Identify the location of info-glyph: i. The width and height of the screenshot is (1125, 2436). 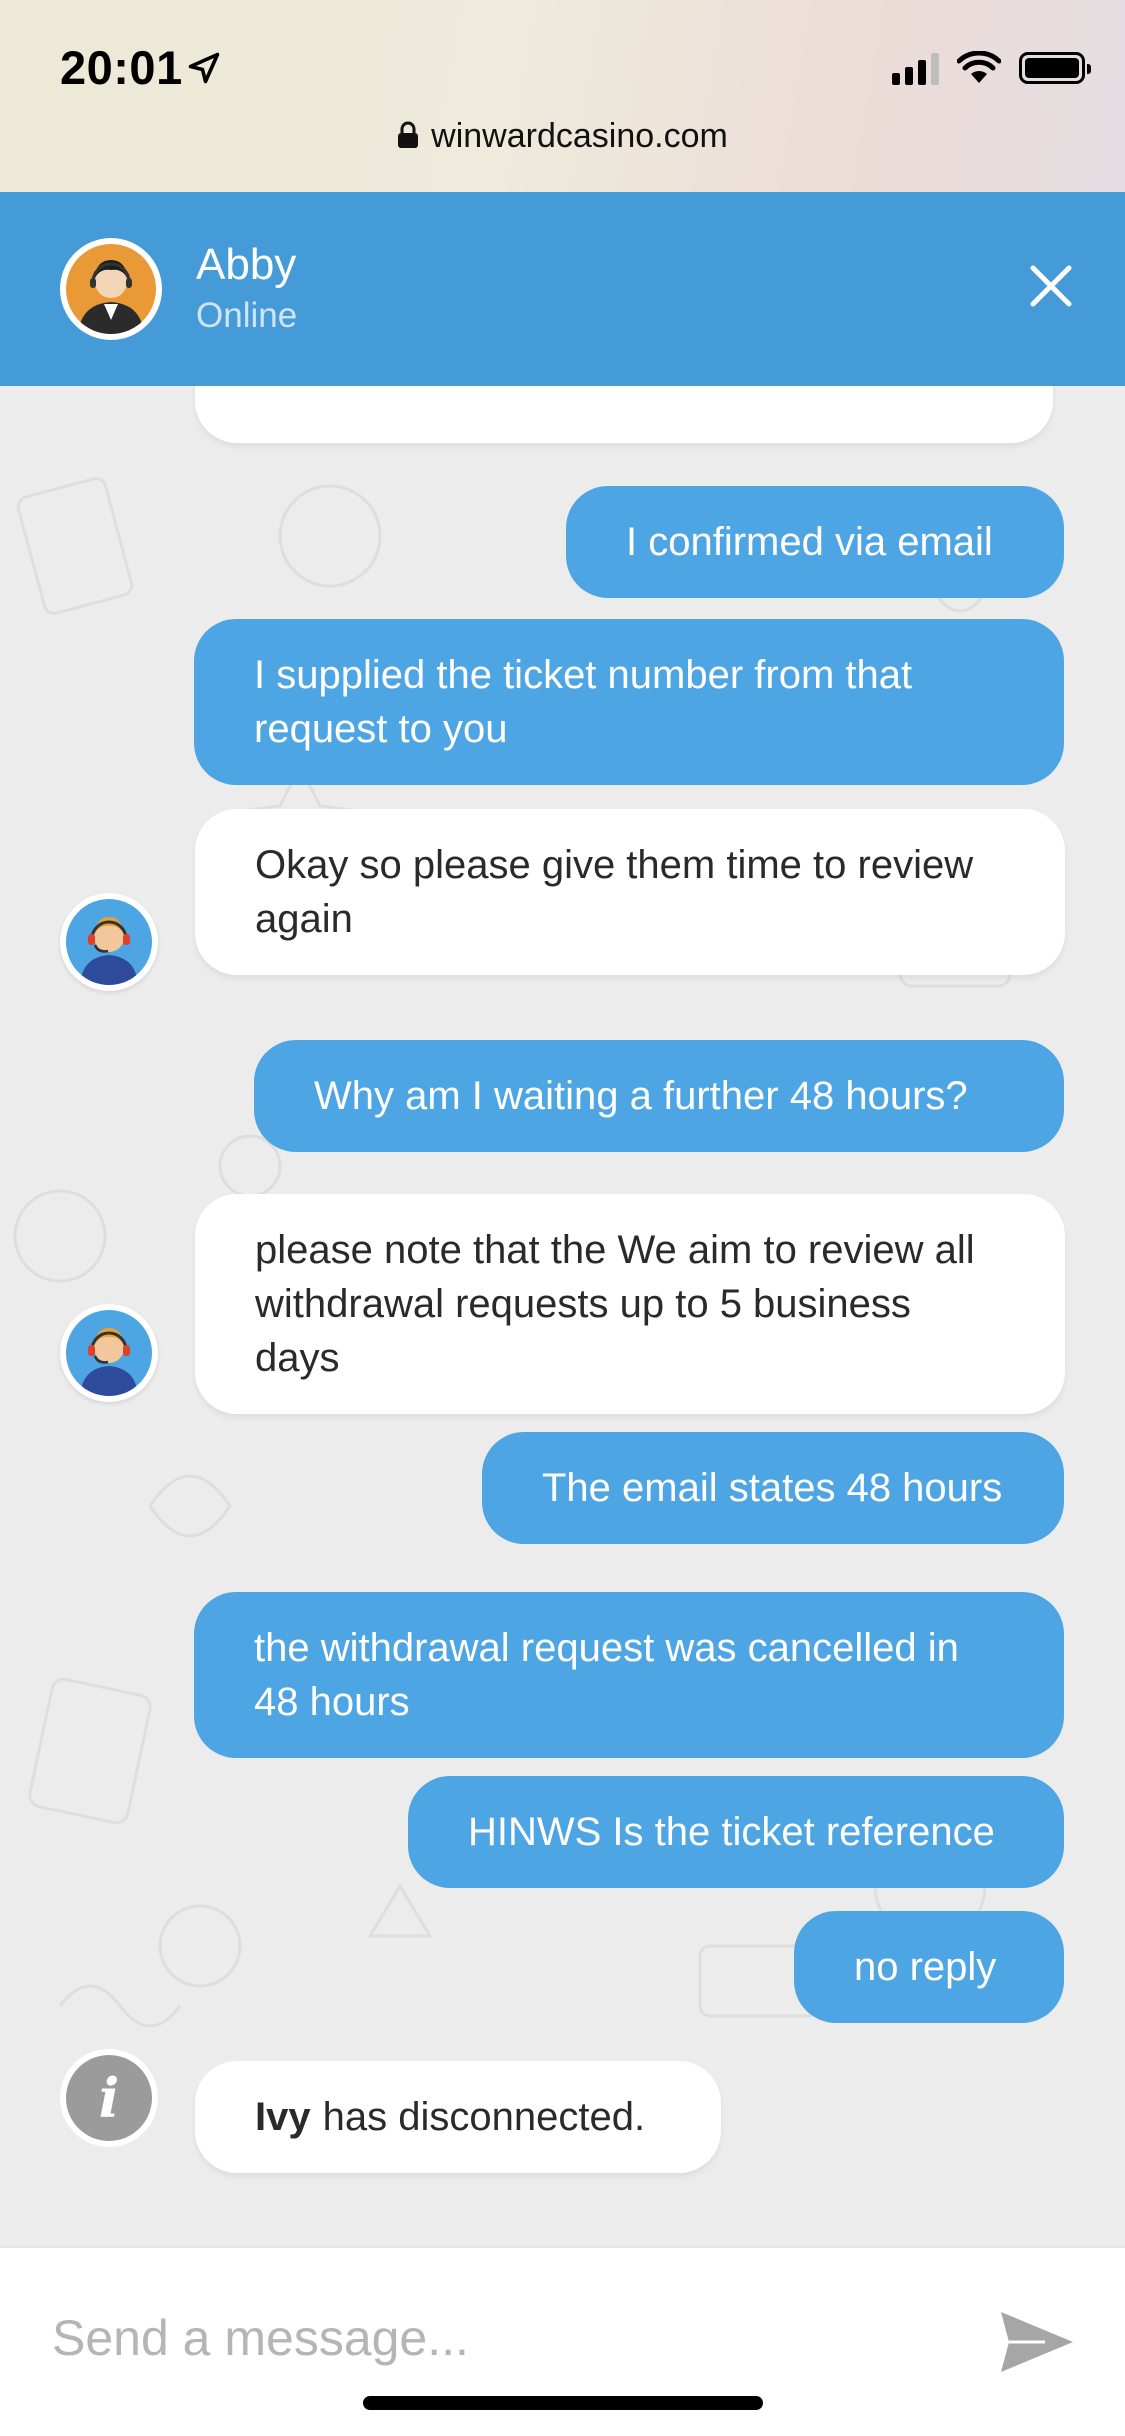
(109, 2098).